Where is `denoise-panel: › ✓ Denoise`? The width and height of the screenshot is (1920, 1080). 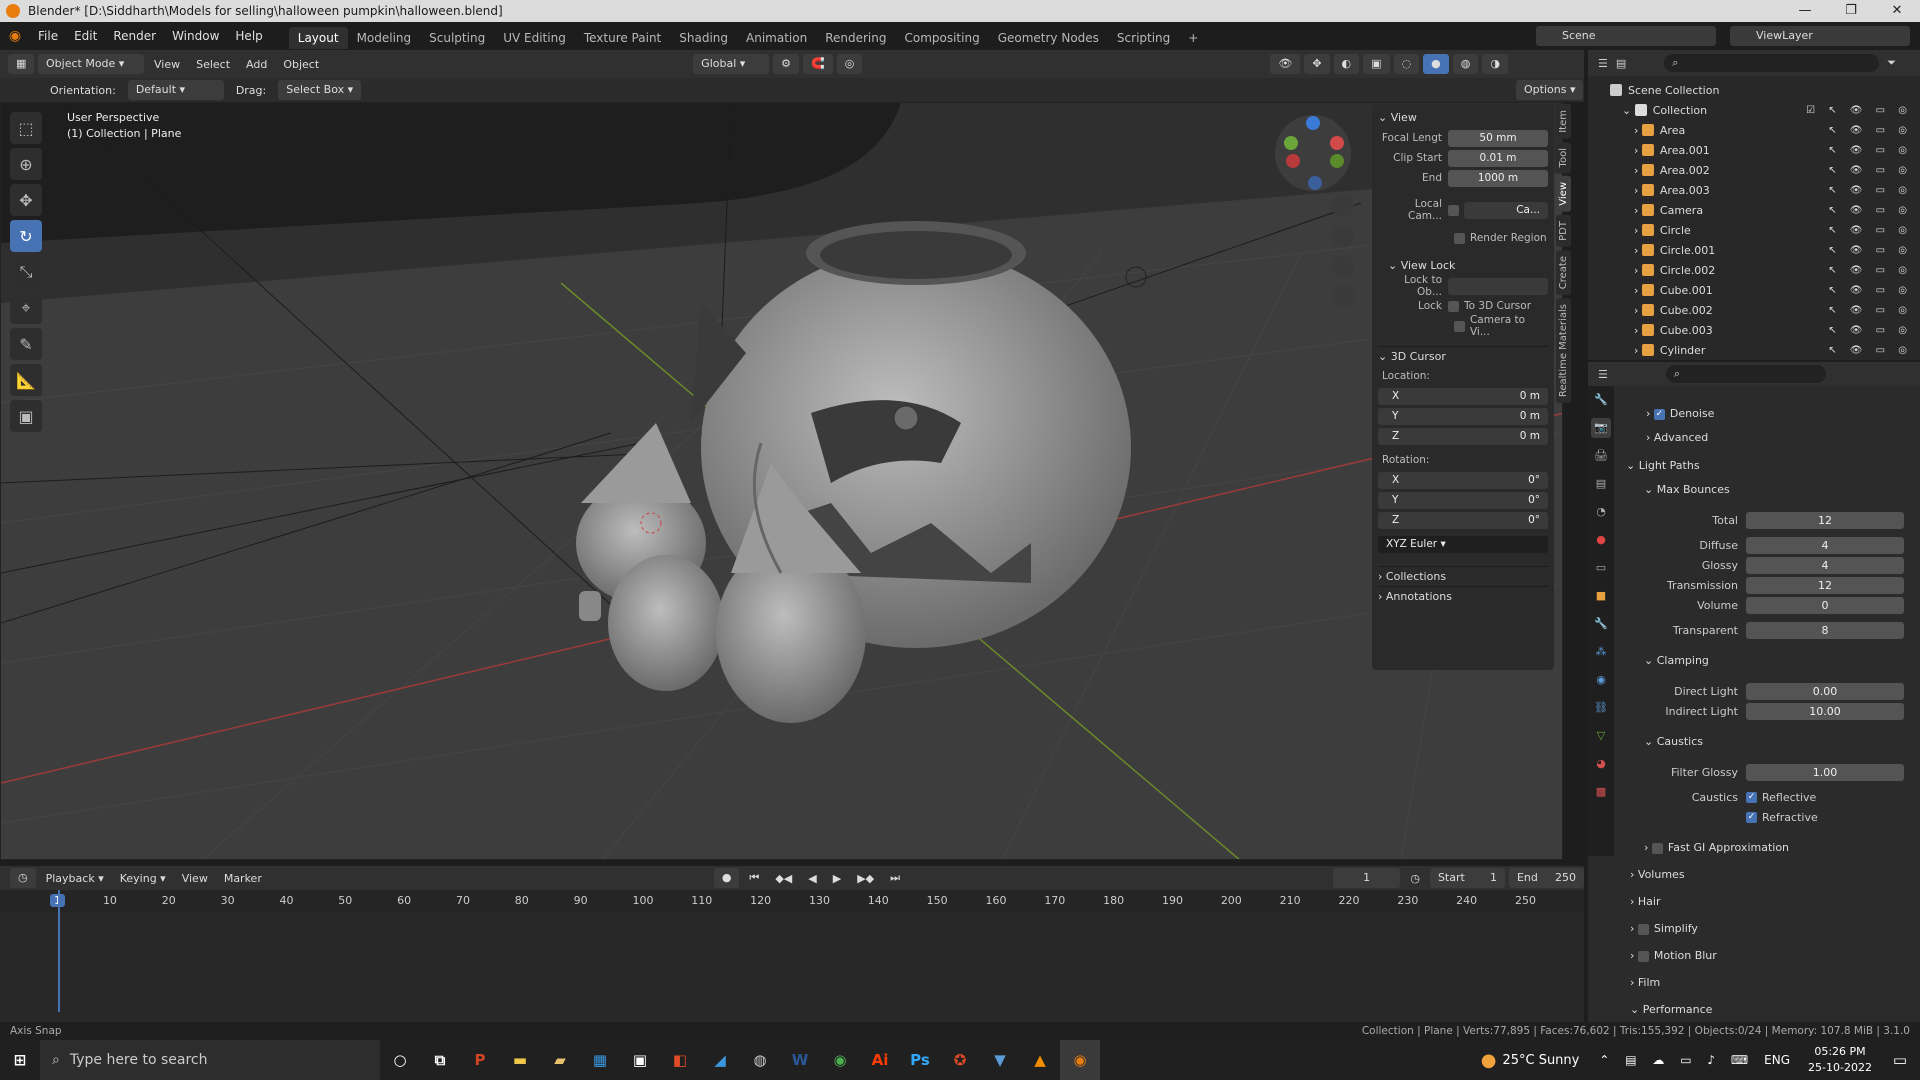 denoise-panel: › ✓ Denoise is located at coordinates (1671, 414).